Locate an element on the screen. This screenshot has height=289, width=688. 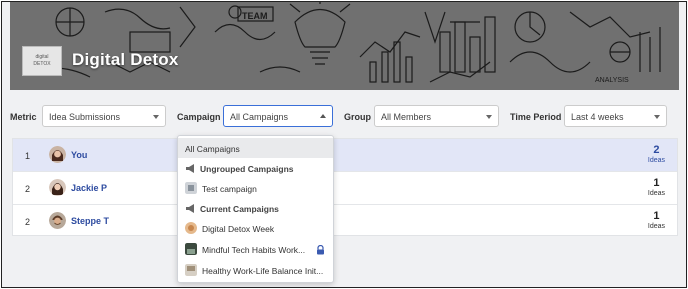
metric-select: Idea Submissions is located at coordinates (104, 116).